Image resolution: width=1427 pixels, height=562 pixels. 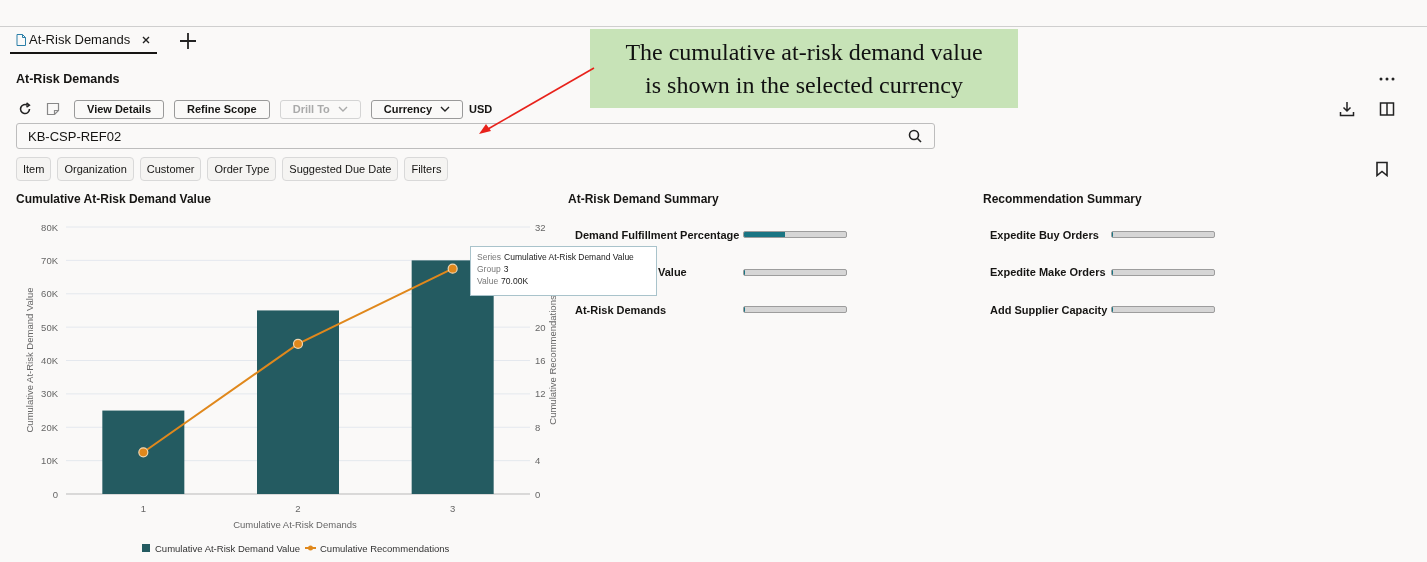 I want to click on tooltip-key: Group, so click(x=489, y=269).